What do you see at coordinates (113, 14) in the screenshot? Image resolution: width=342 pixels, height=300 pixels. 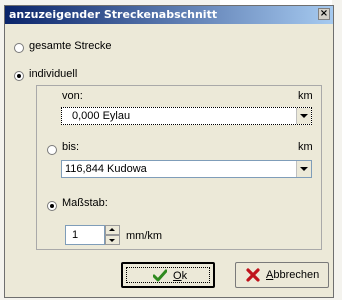 I see `dialog-title: anzuzeigender Streckenabschnitt` at bounding box center [113, 14].